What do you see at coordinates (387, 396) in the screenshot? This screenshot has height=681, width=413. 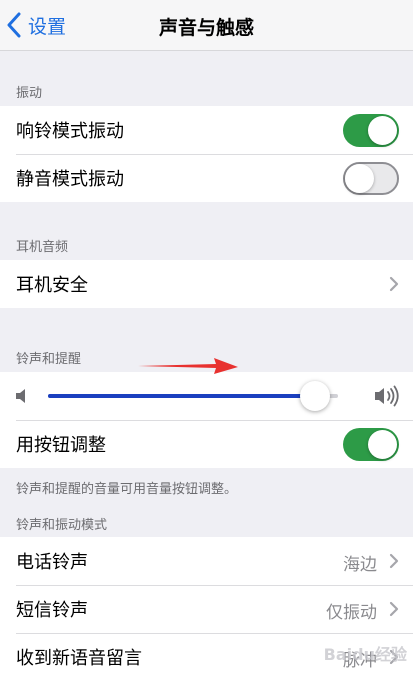 I see `speaker-high-icon` at bounding box center [387, 396].